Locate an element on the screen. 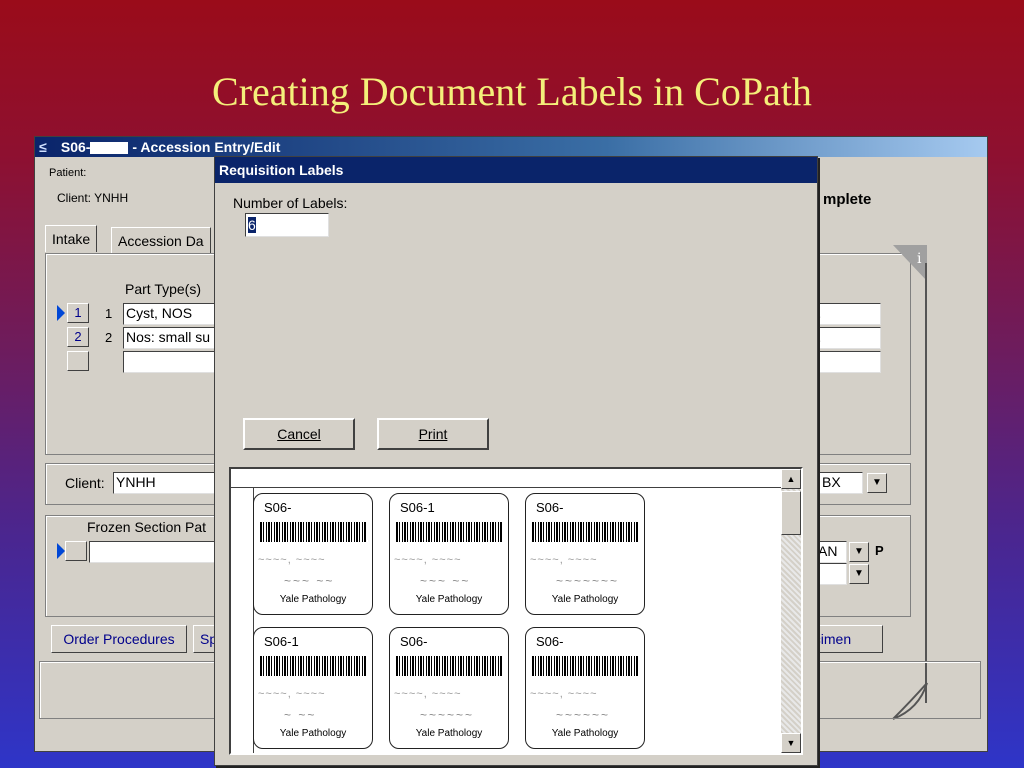 The width and height of the screenshot is (1024, 768). window-title-suffix: - Accession Entry/Edit is located at coordinates (204, 147).